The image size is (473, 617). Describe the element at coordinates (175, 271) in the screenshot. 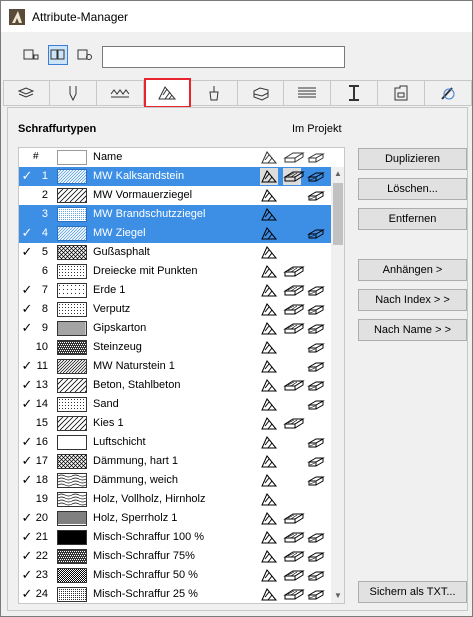

I see `list-item: 6 Dreiecke mit Punkten` at that location.